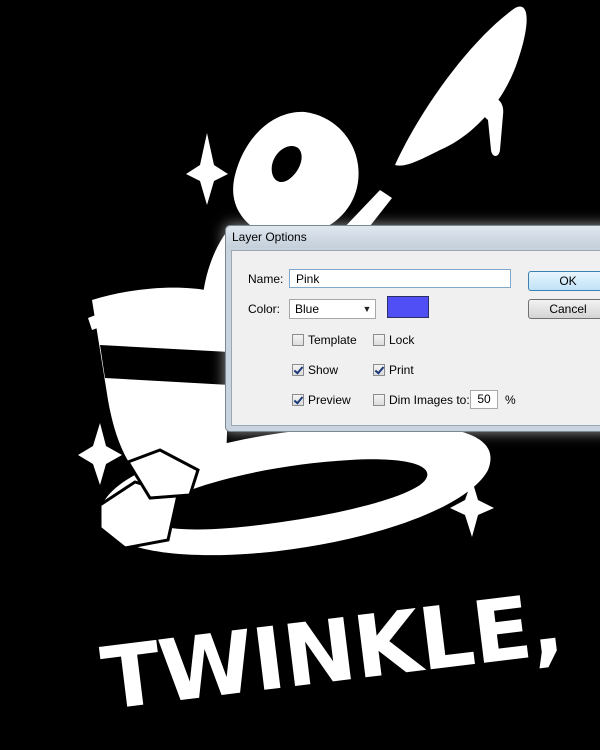 The height and width of the screenshot is (750, 600). What do you see at coordinates (307, 309) in the screenshot?
I see `color-select-value: Blue` at bounding box center [307, 309].